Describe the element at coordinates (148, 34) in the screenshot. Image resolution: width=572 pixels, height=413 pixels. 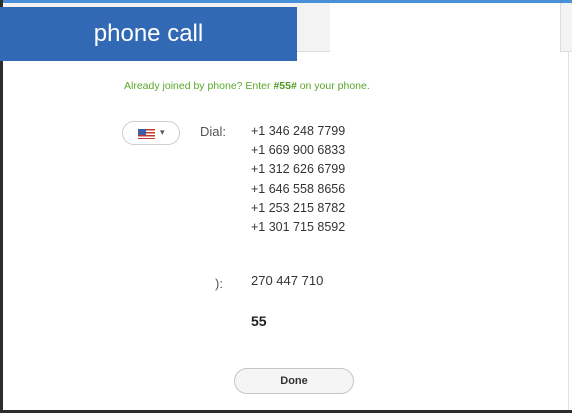
I see `phone-call-banner: phone call` at that location.